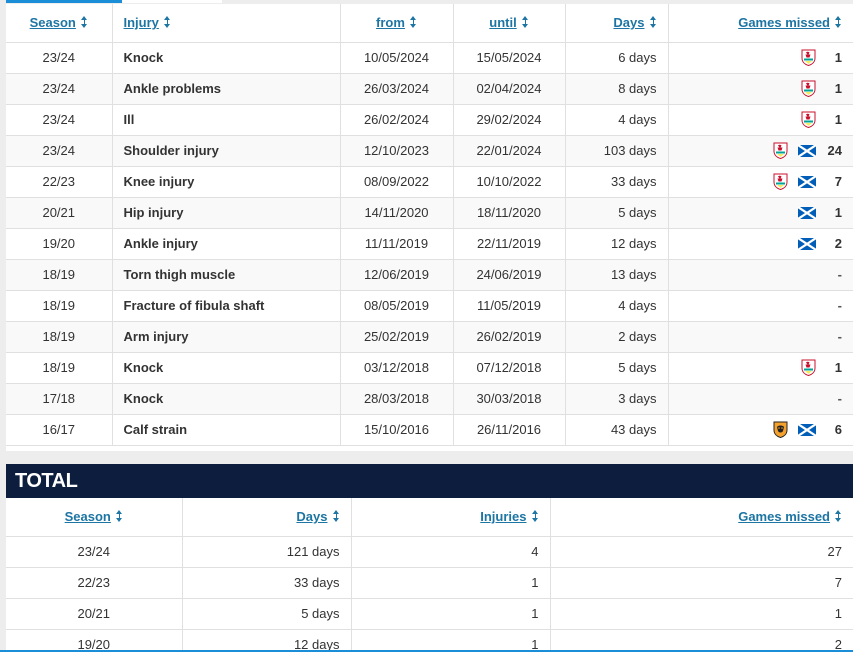 This screenshot has width=853, height=652. What do you see at coordinates (503, 516) in the screenshot?
I see `total-sort-injuries-link: Injuries` at bounding box center [503, 516].